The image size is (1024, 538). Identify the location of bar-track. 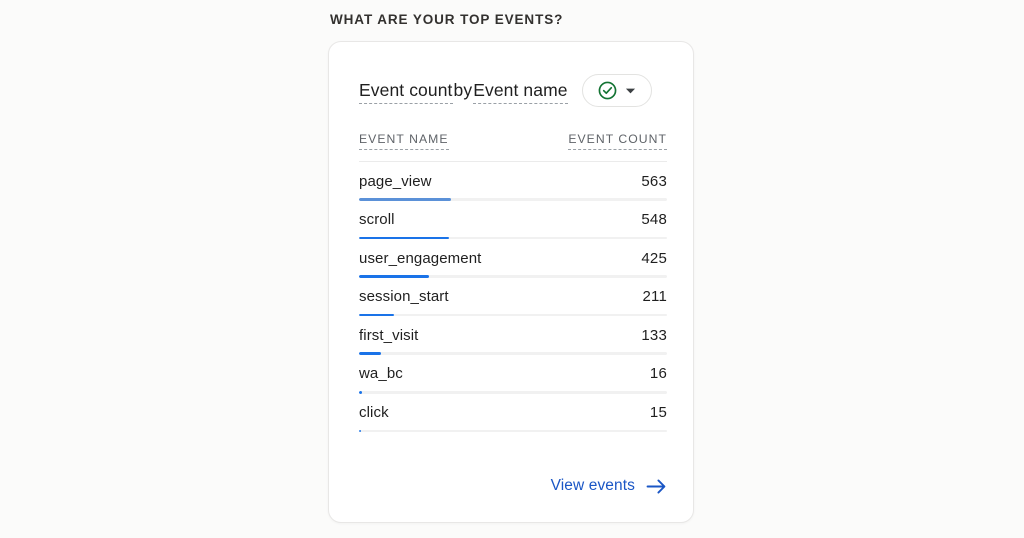
(513, 431).